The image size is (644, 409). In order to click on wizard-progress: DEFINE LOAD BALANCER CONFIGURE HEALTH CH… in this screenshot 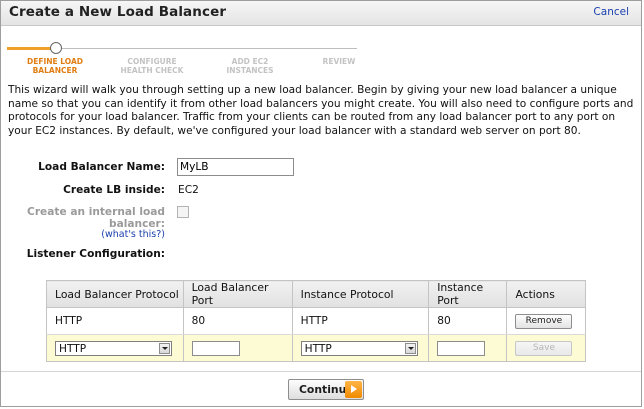, I will do `click(182, 59)`.